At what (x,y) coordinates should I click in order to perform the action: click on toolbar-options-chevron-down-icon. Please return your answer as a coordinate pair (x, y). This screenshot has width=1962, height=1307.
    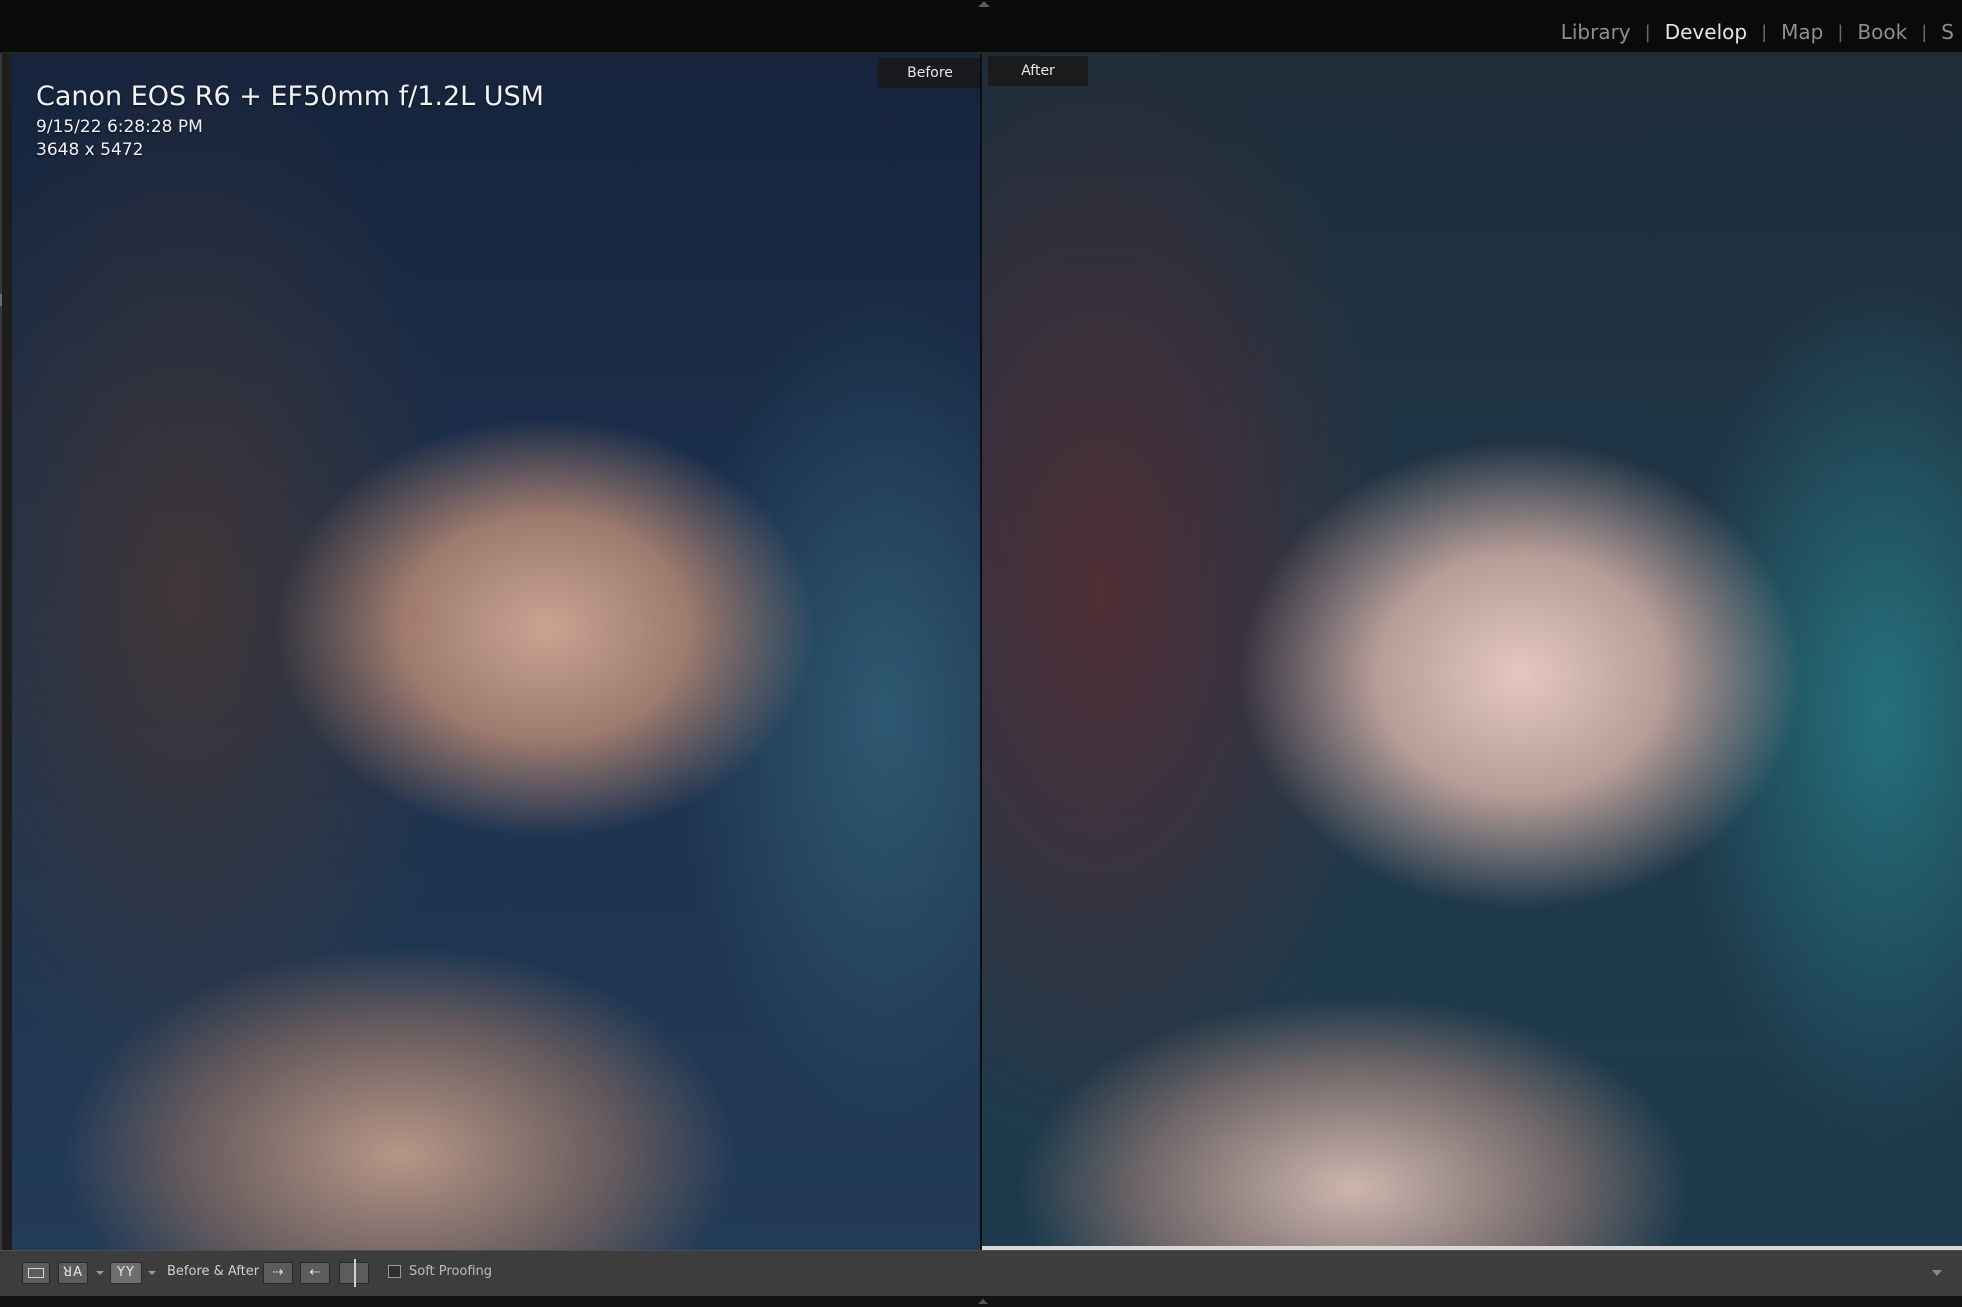
    Looking at the image, I should click on (1937, 1273).